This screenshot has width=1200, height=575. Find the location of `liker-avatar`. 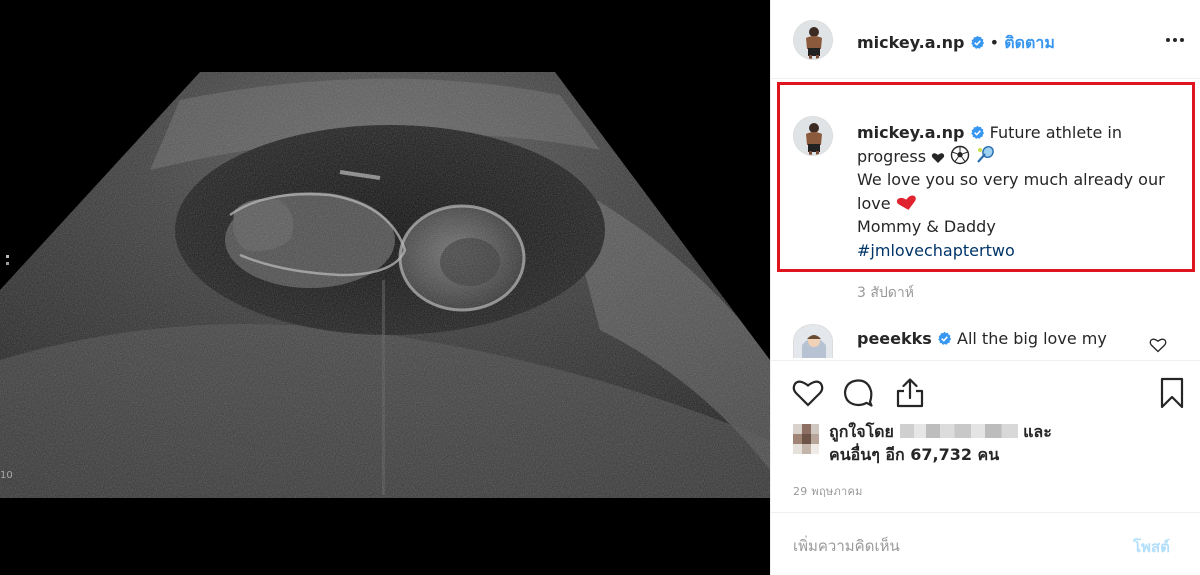

liker-avatar is located at coordinates (806, 439).